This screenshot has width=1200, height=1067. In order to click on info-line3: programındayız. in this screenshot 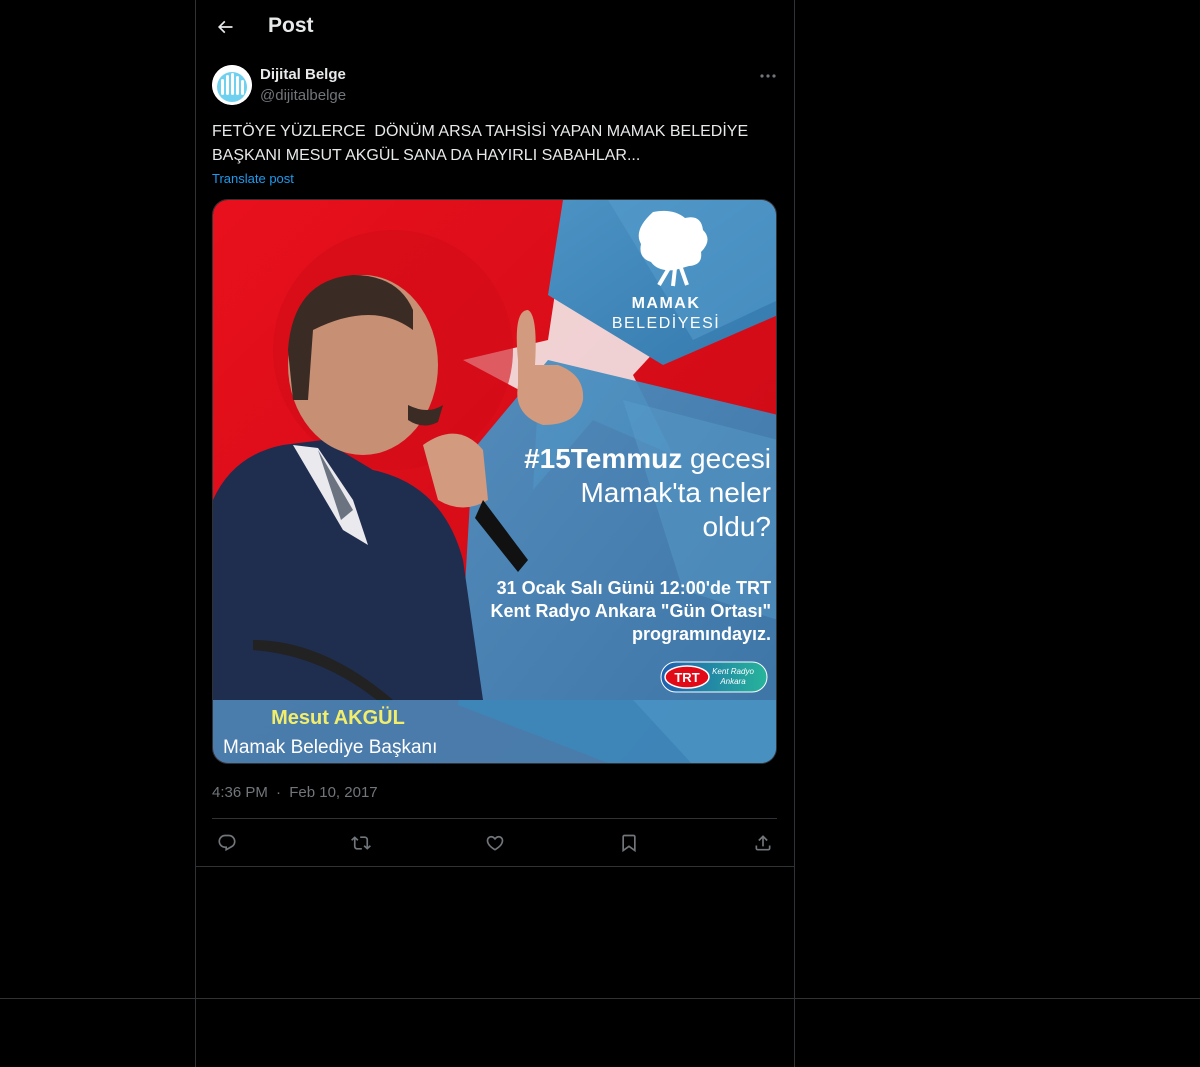, I will do `click(701, 634)`.